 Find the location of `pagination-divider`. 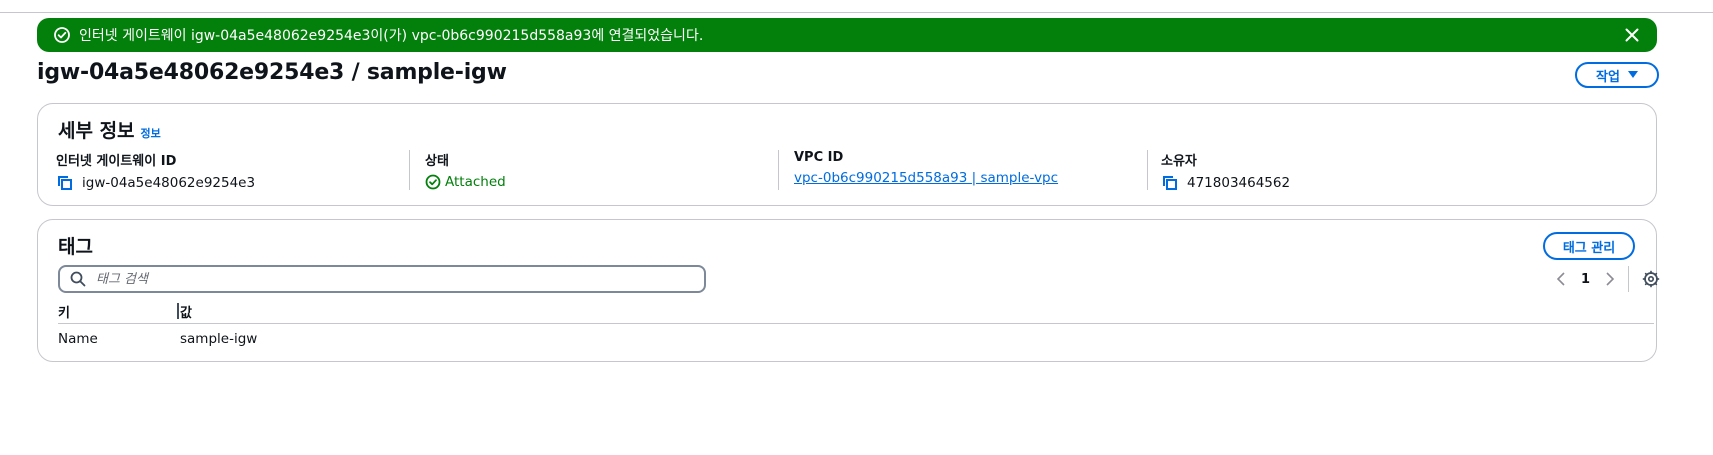

pagination-divider is located at coordinates (1629, 279).